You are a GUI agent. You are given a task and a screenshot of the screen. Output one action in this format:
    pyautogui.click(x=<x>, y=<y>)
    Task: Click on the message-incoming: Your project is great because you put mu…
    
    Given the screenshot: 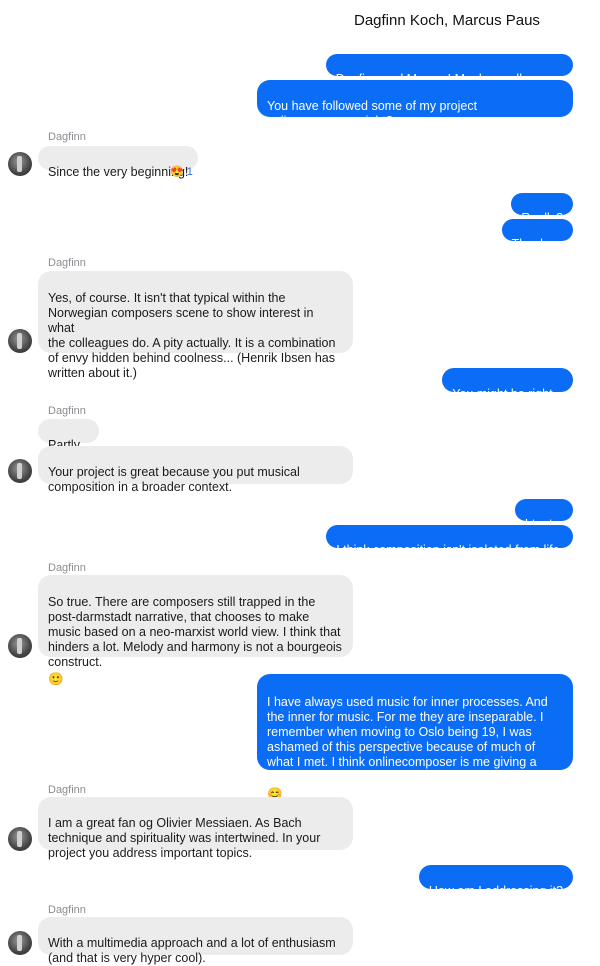 What is the action you would take?
    pyautogui.click(x=195, y=470)
    